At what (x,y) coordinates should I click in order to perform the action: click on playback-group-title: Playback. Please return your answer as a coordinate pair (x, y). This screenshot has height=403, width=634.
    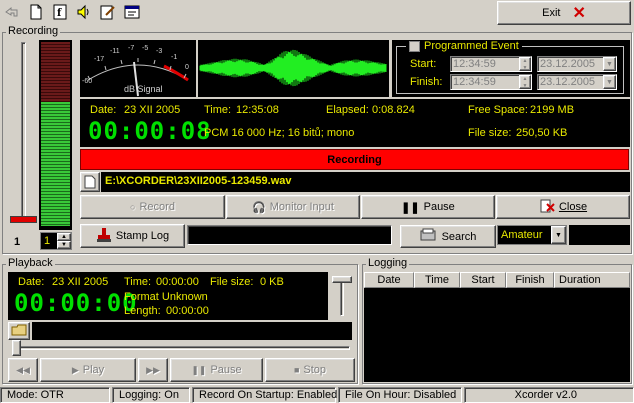
    Looking at the image, I should click on (30, 263).